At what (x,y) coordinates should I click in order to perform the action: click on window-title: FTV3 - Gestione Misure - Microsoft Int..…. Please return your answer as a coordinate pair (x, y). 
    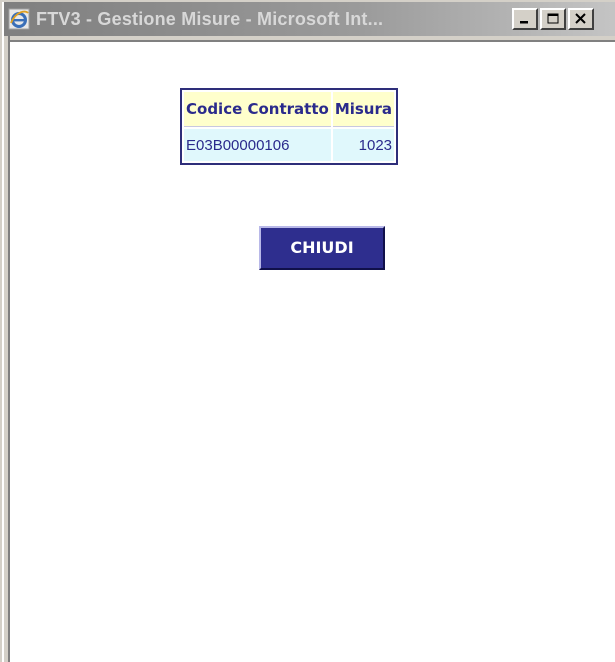
    Looking at the image, I should click on (210, 18).